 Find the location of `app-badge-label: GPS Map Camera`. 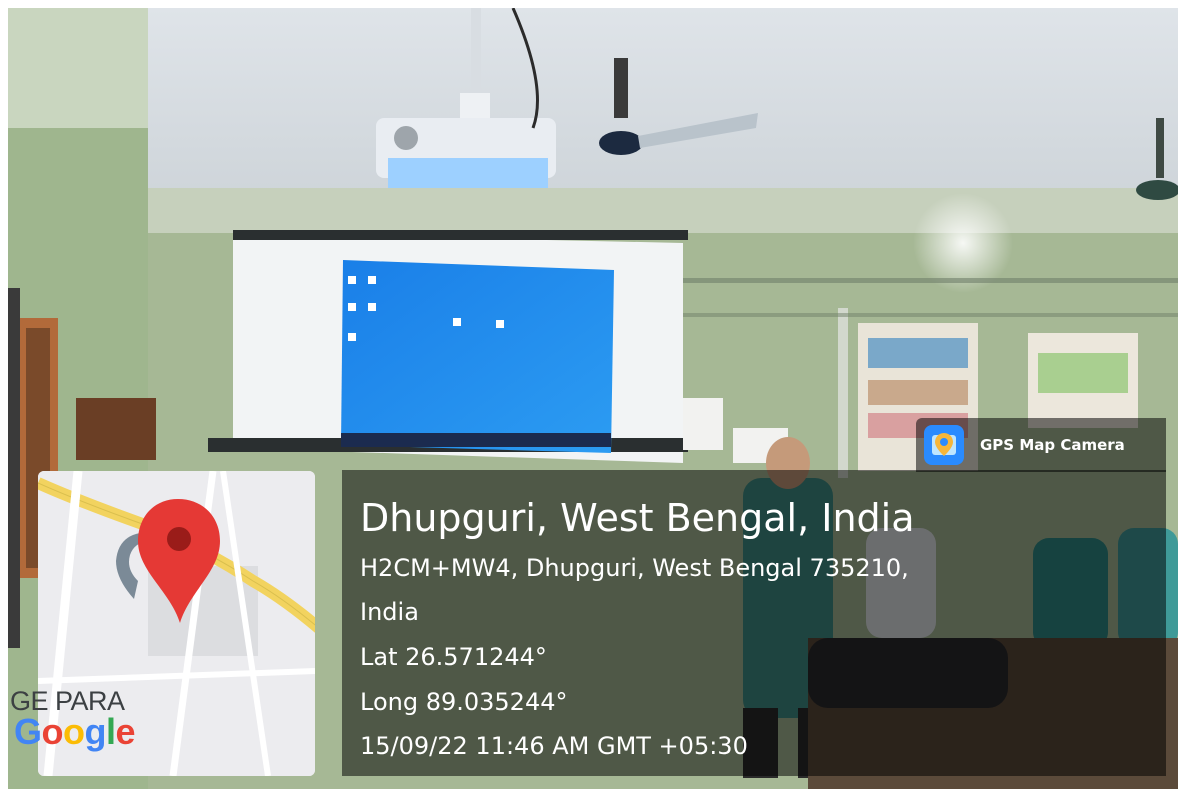

app-badge-label: GPS Map Camera is located at coordinates (1052, 445).